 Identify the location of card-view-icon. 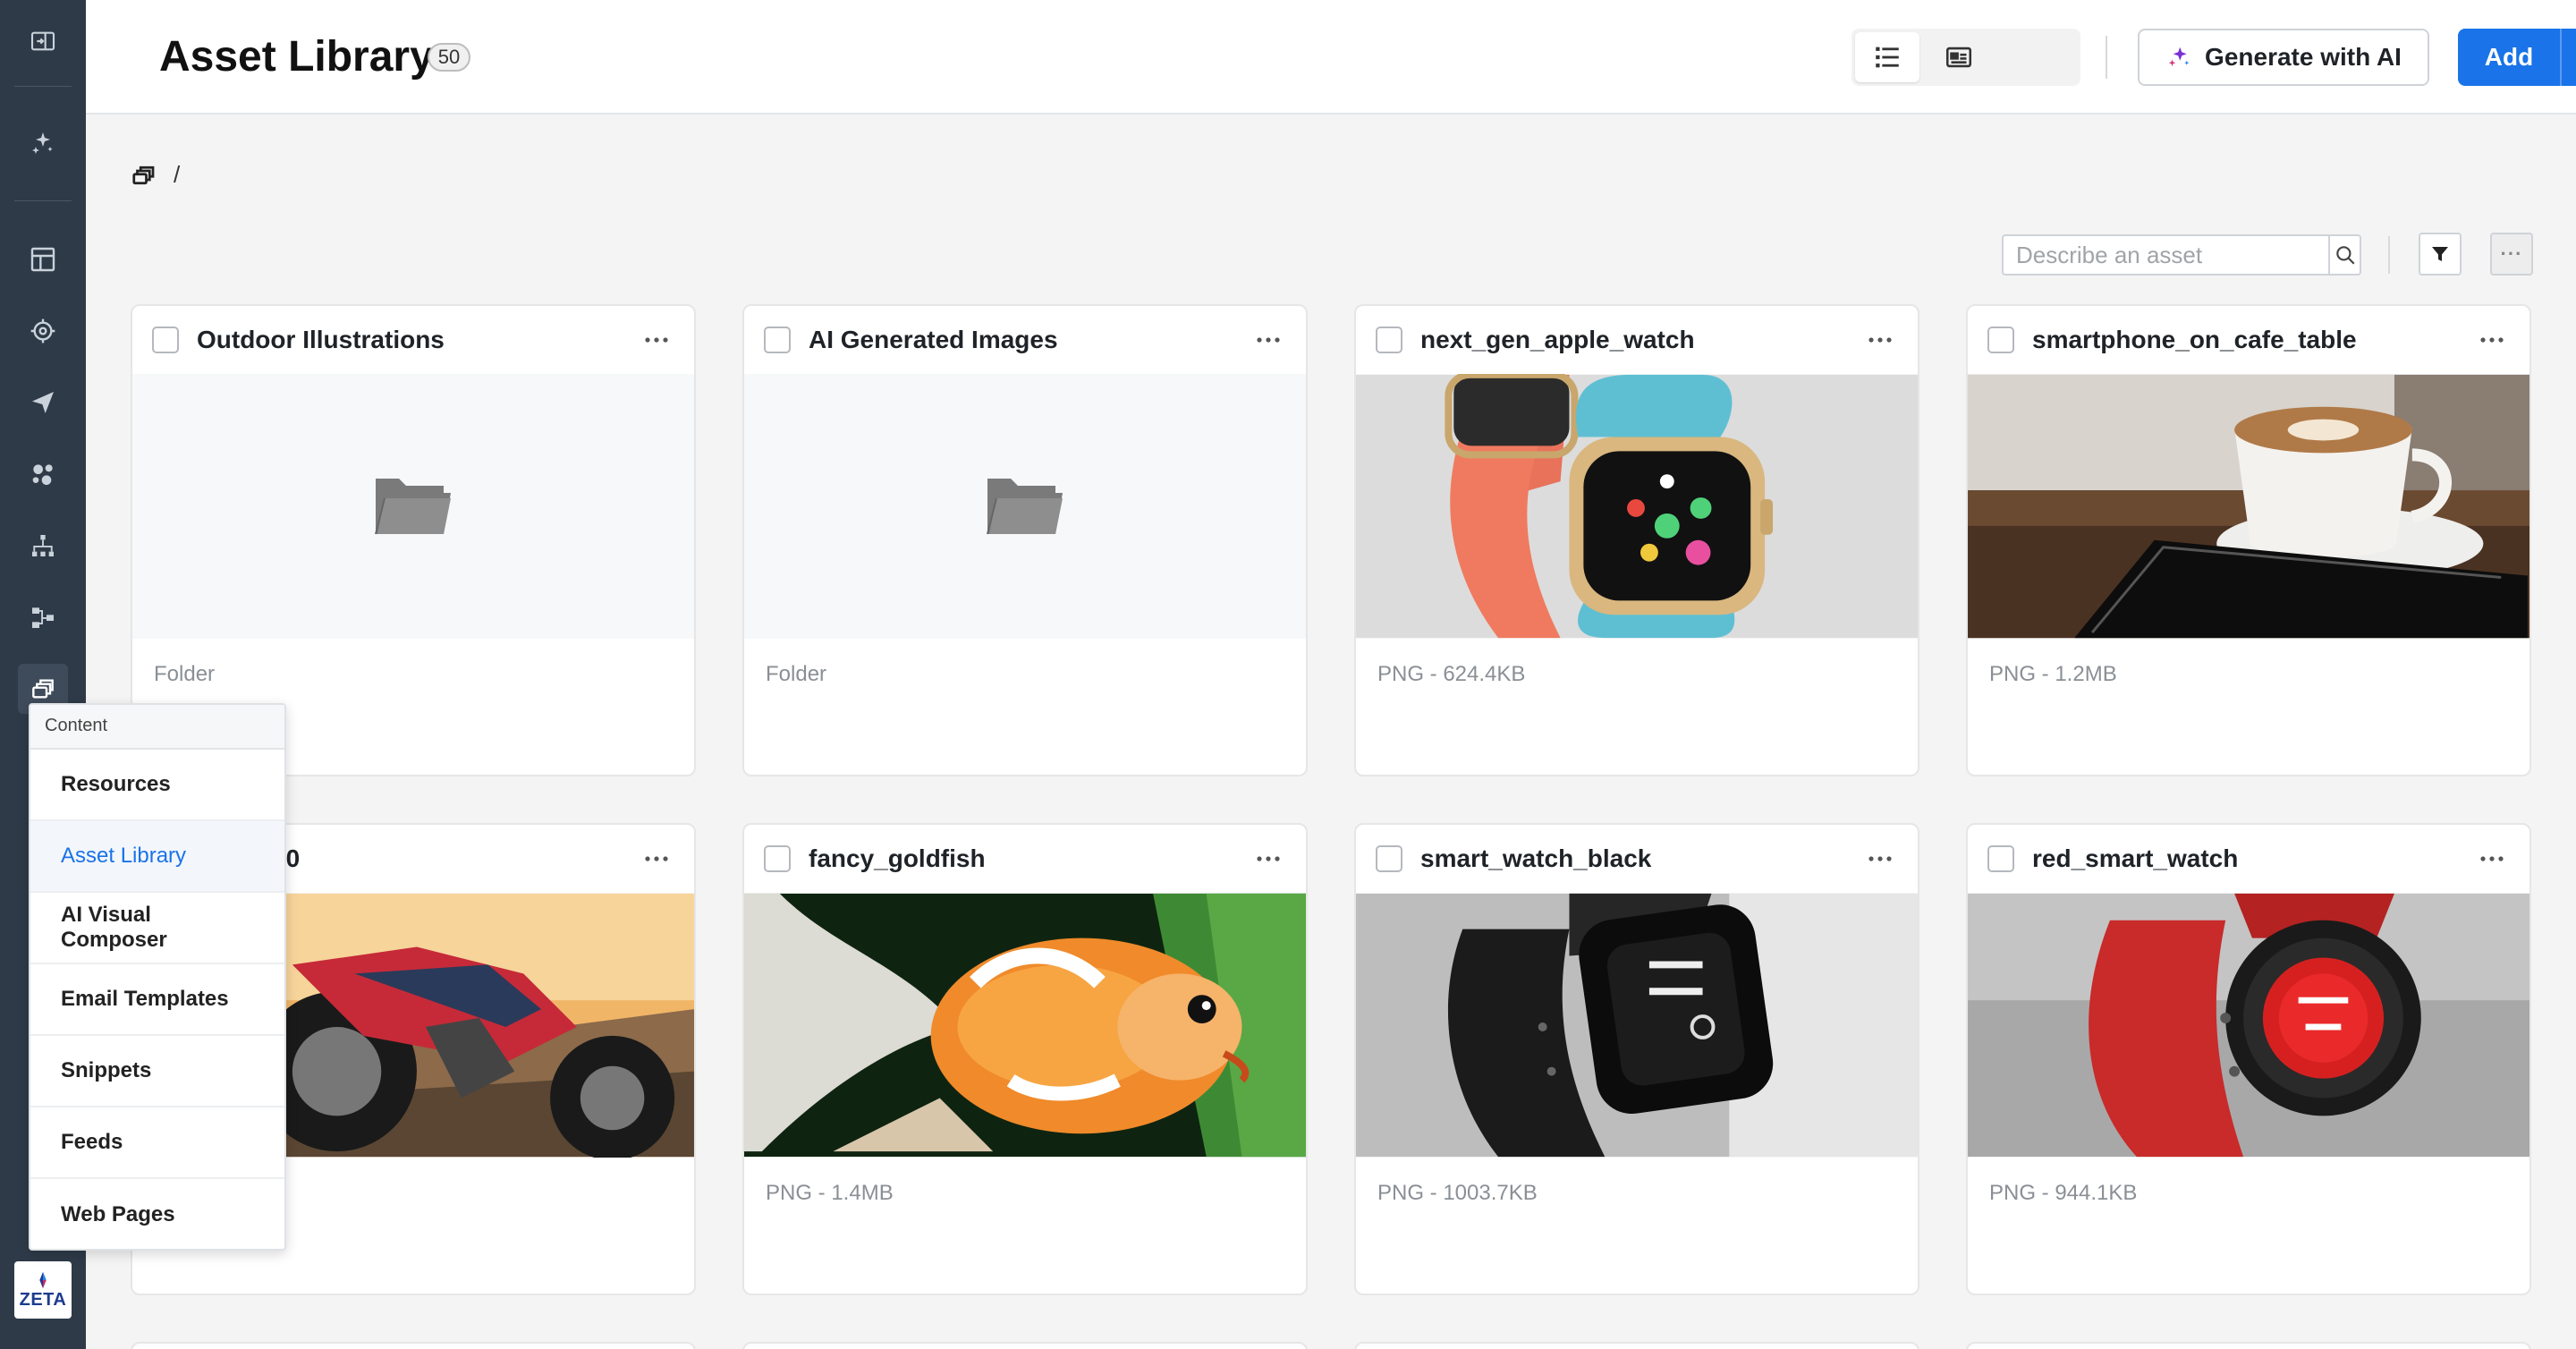
(1958, 57).